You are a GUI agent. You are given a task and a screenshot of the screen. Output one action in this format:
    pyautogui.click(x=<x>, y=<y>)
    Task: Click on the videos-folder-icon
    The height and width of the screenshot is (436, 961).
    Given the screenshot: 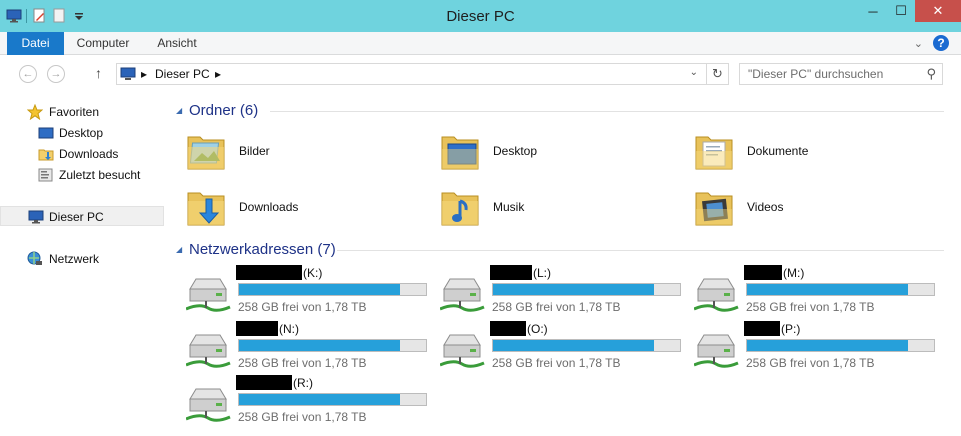 What is the action you would take?
    pyautogui.click(x=714, y=207)
    